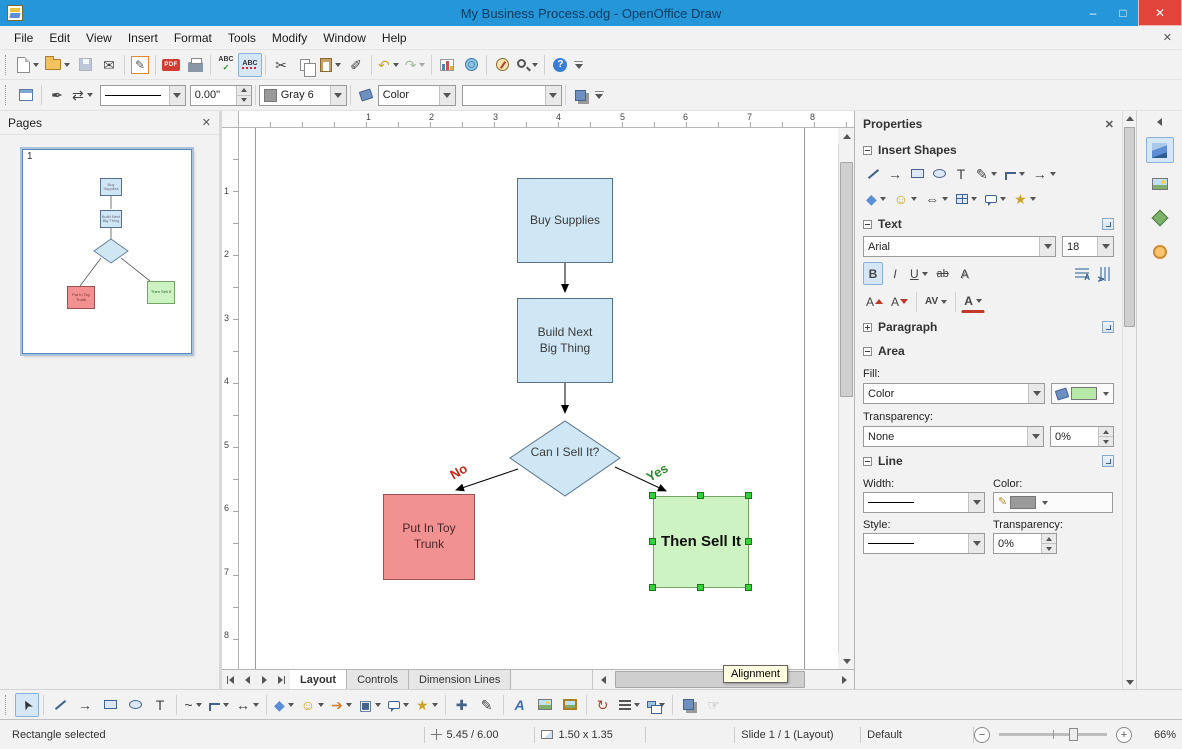 The image size is (1182, 749). What do you see at coordinates (319, 679) in the screenshot?
I see `tab-layout: Layout` at bounding box center [319, 679].